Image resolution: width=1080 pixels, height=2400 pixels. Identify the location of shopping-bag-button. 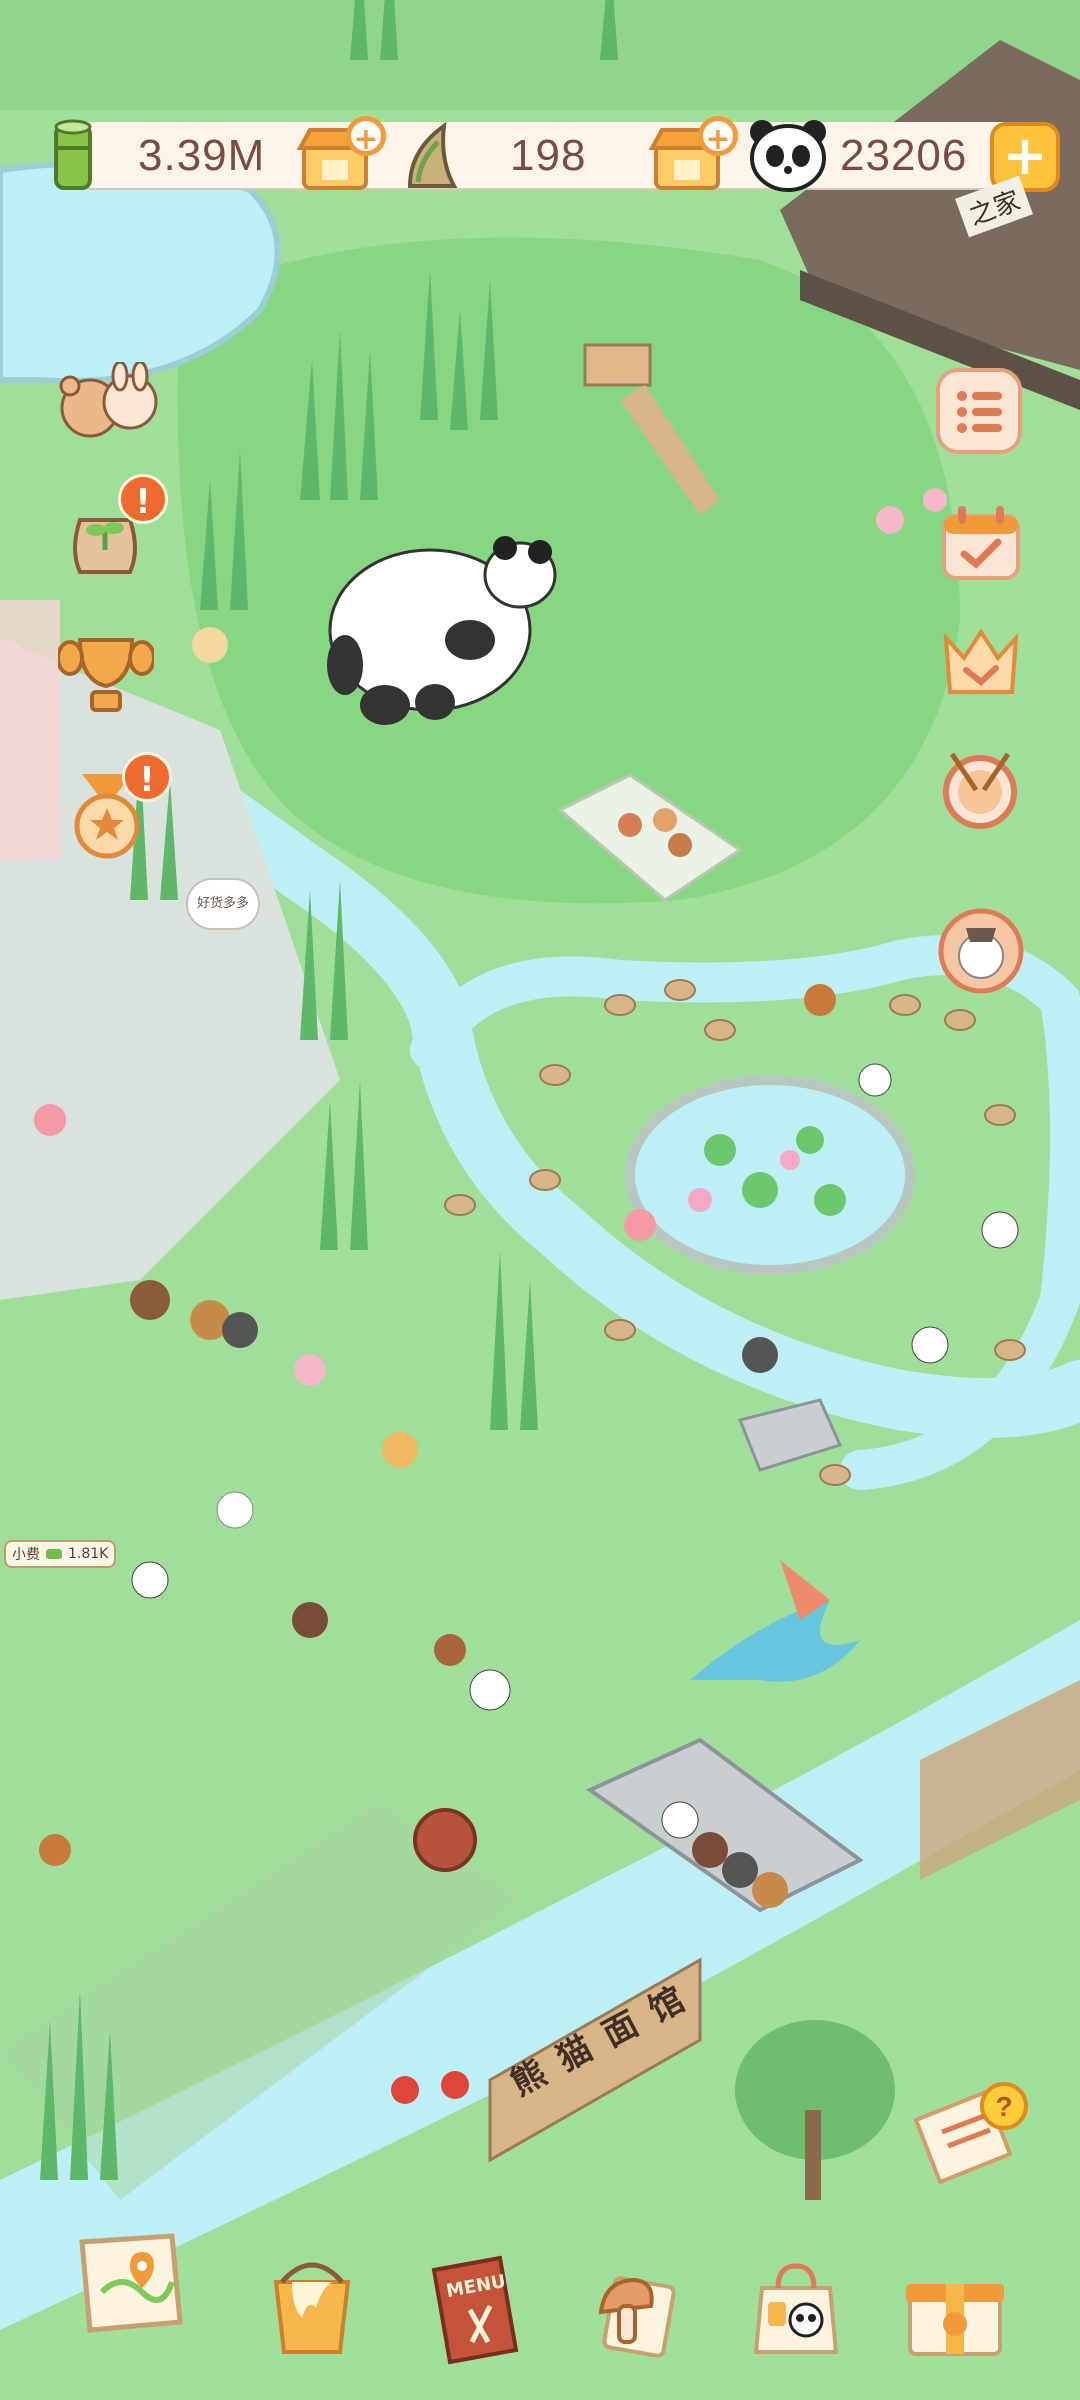
(796, 2308).